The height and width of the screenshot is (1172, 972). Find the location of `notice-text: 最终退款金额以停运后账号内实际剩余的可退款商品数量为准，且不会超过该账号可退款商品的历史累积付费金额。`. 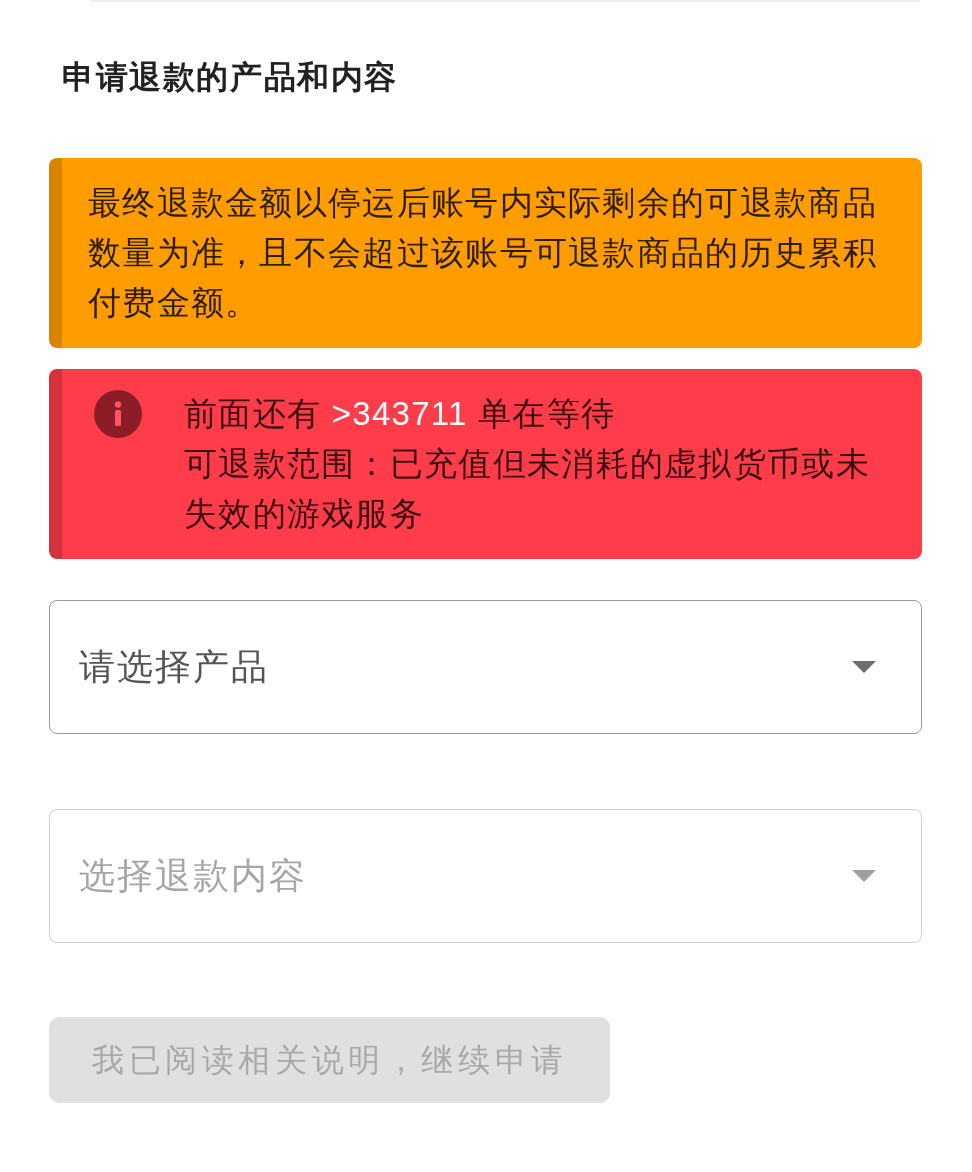

notice-text: 最终退款金额以停运后账号内实际剩余的可退款商品数量为准，且不会超过该账号可退款商品的历史累积付费金额。 is located at coordinates (483, 253).